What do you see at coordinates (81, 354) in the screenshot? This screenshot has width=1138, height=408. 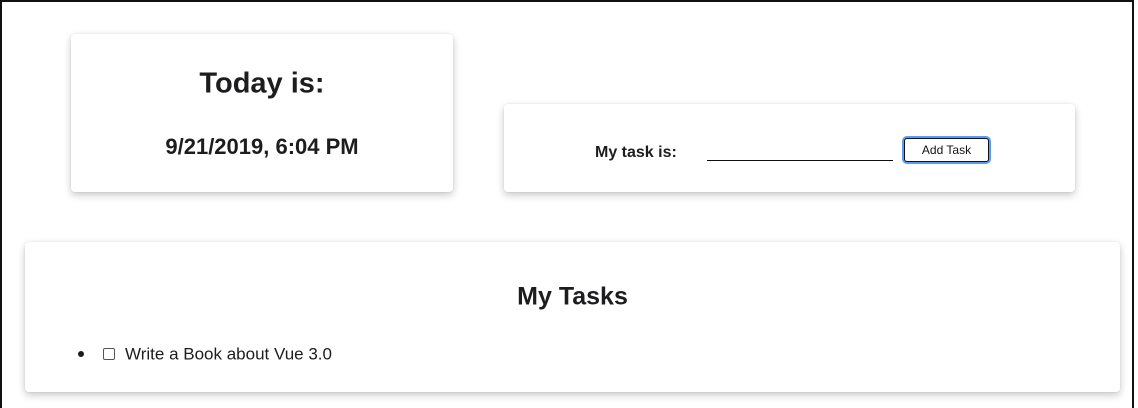 I see `bullet-icon` at bounding box center [81, 354].